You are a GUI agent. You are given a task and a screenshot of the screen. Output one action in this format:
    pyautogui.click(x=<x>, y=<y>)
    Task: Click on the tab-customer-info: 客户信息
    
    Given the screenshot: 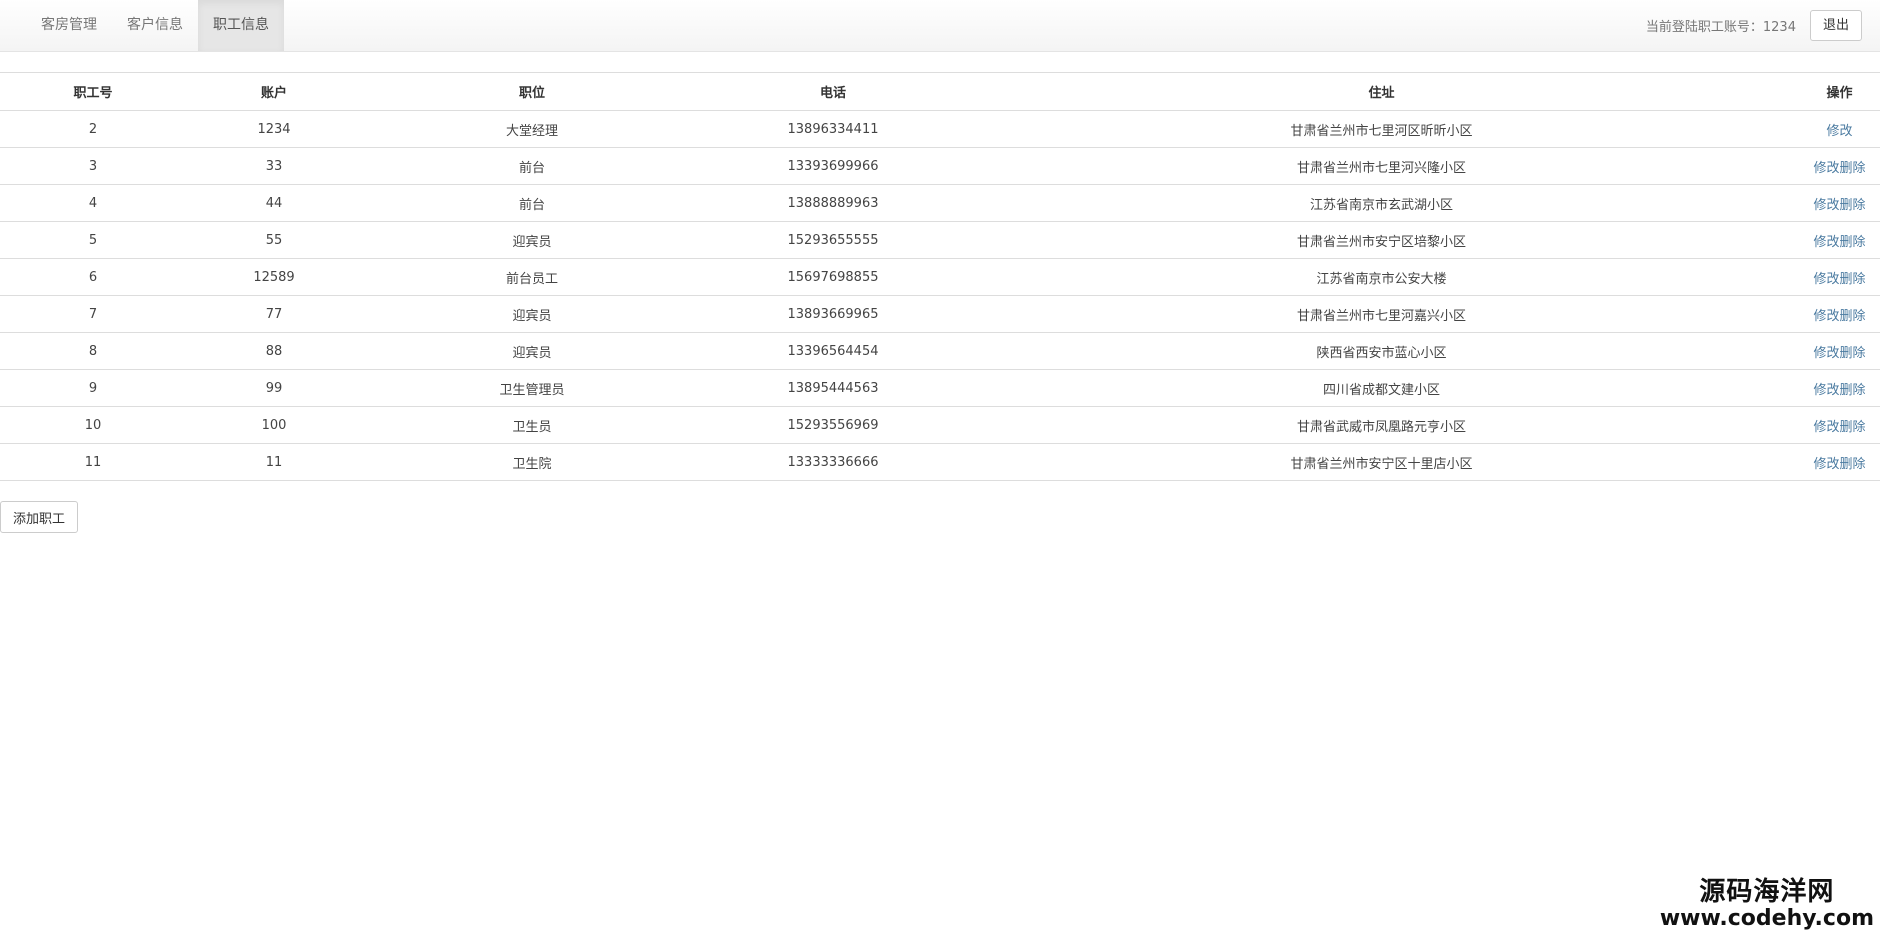 What is the action you would take?
    pyautogui.click(x=155, y=25)
    